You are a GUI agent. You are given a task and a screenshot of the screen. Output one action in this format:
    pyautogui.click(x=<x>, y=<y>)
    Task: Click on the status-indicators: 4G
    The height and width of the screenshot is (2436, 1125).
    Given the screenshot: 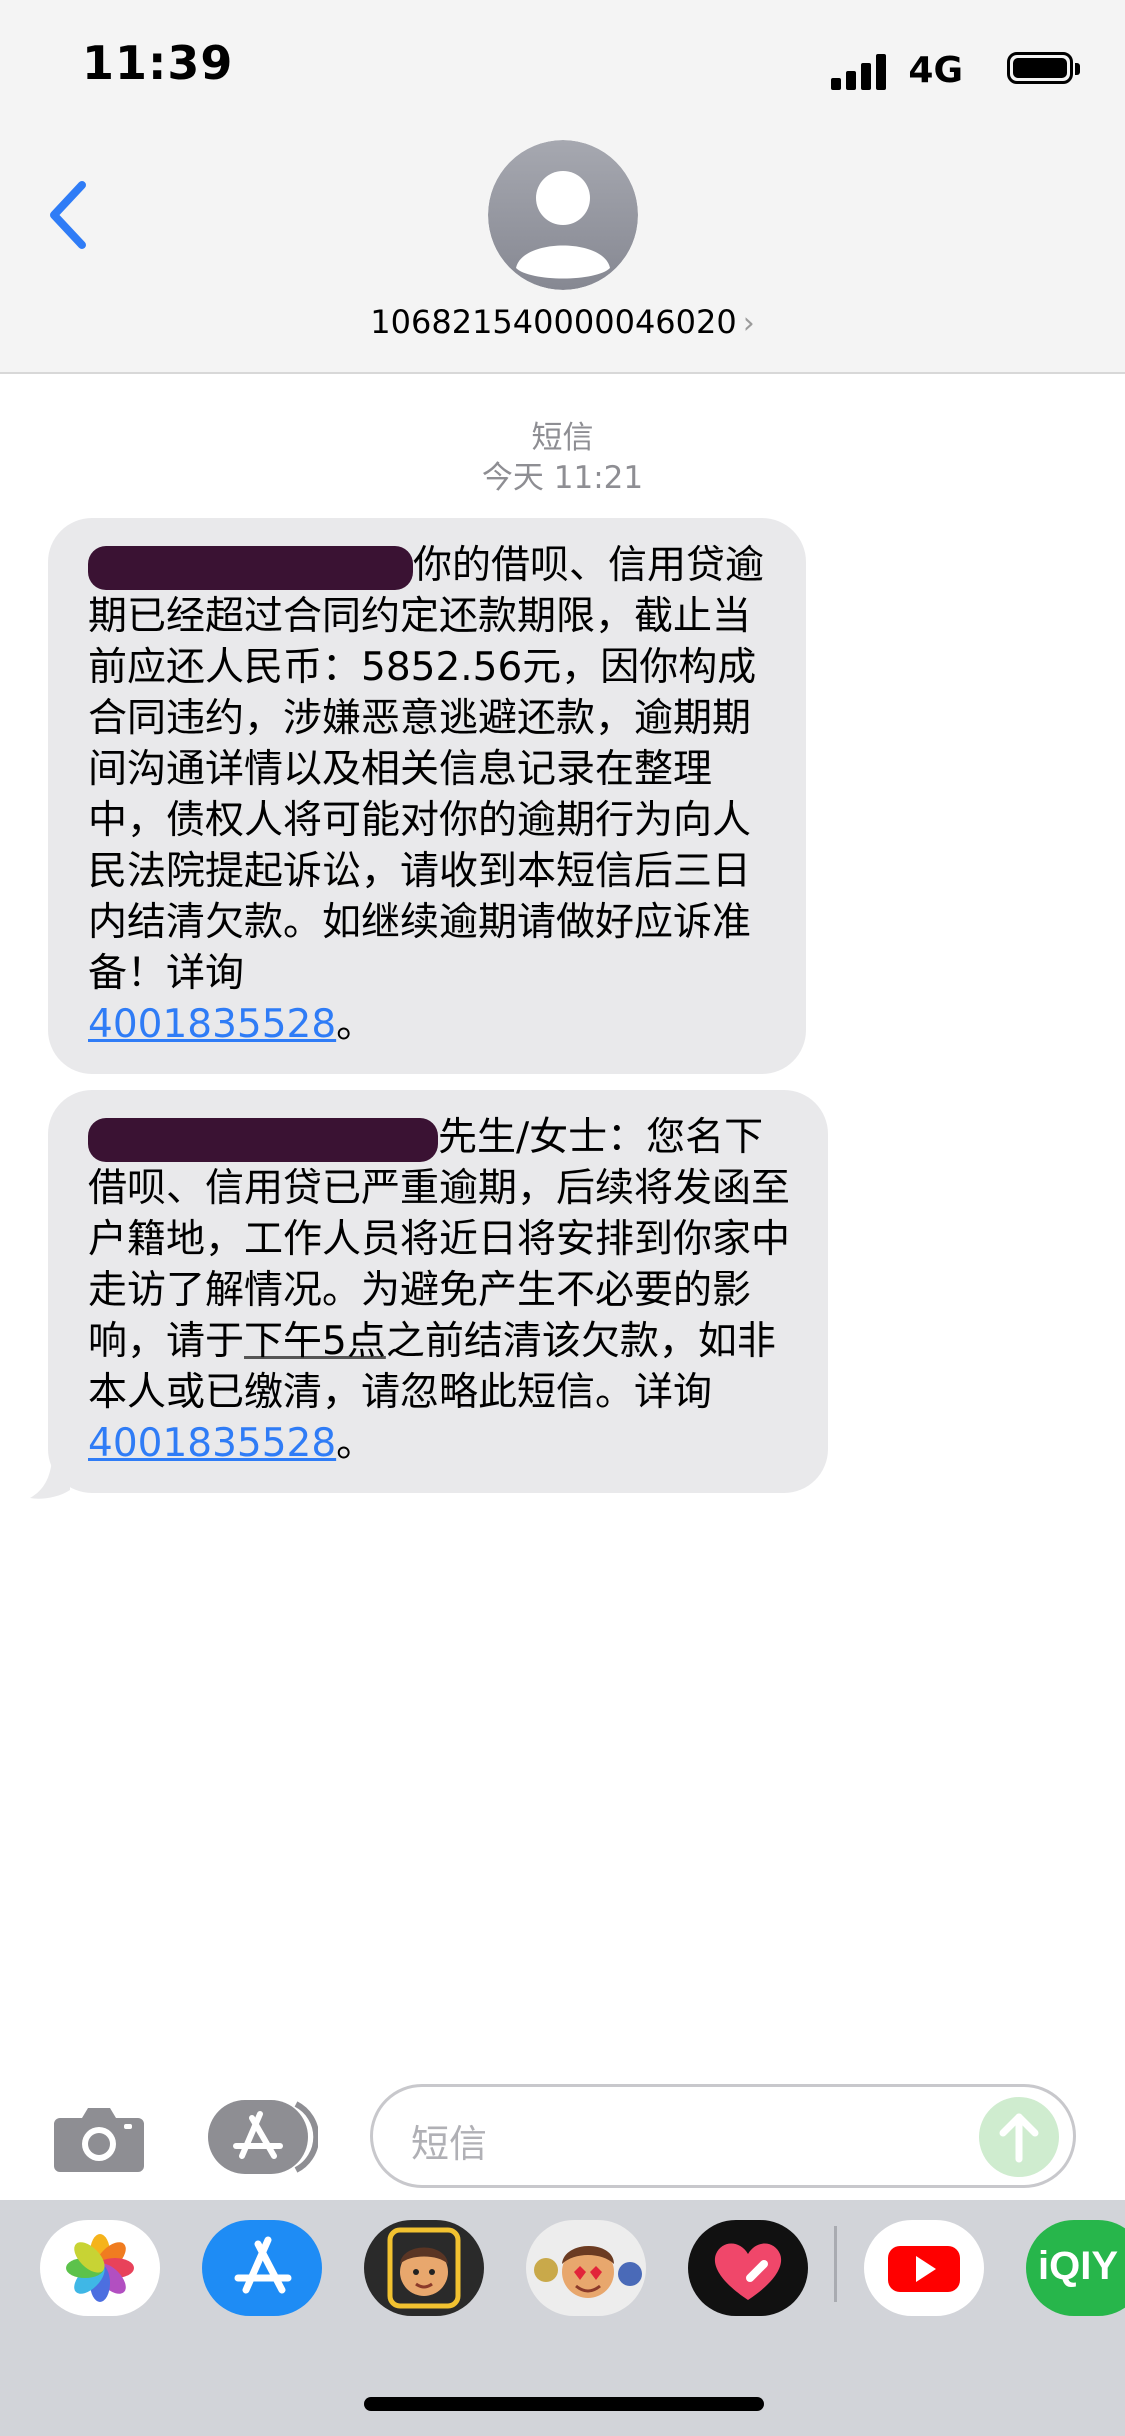 What is the action you would take?
    pyautogui.click(x=933, y=70)
    